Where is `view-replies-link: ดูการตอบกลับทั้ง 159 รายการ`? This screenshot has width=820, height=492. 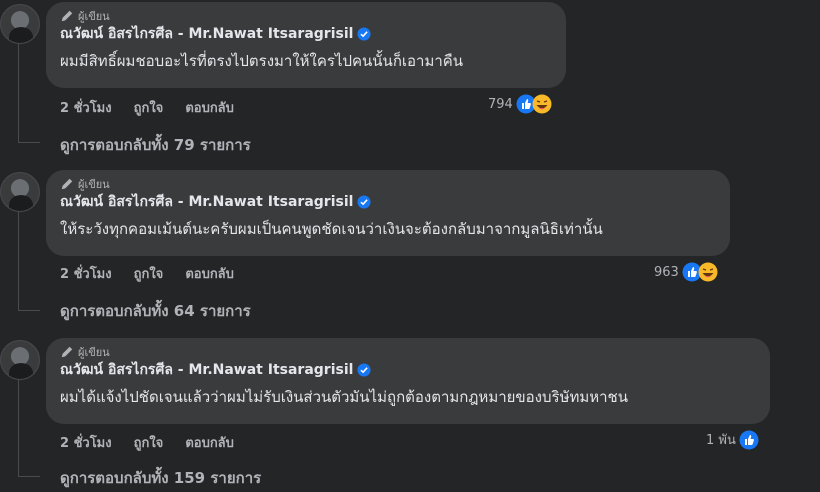 view-replies-link: ดูการตอบกลับทั้ง 159 รายการ is located at coordinates (160, 478).